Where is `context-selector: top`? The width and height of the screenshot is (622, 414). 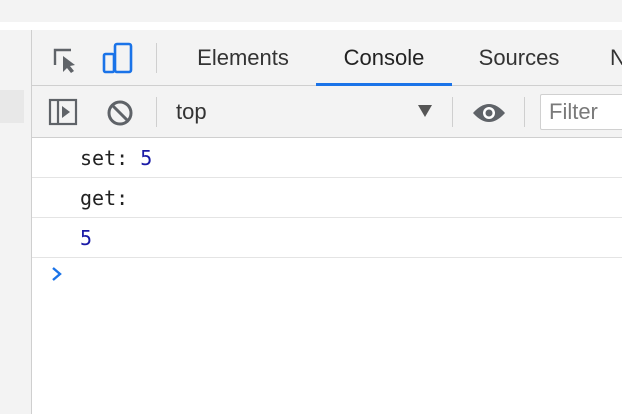 context-selector: top is located at coordinates (191, 112).